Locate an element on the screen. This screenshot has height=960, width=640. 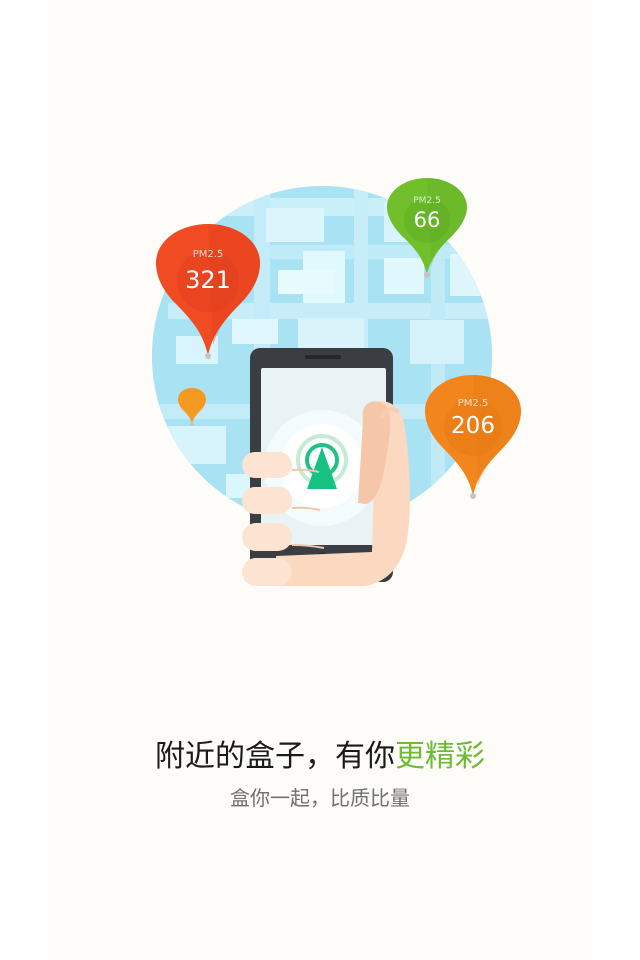
marker-metric-value: 206 is located at coordinates (473, 426).